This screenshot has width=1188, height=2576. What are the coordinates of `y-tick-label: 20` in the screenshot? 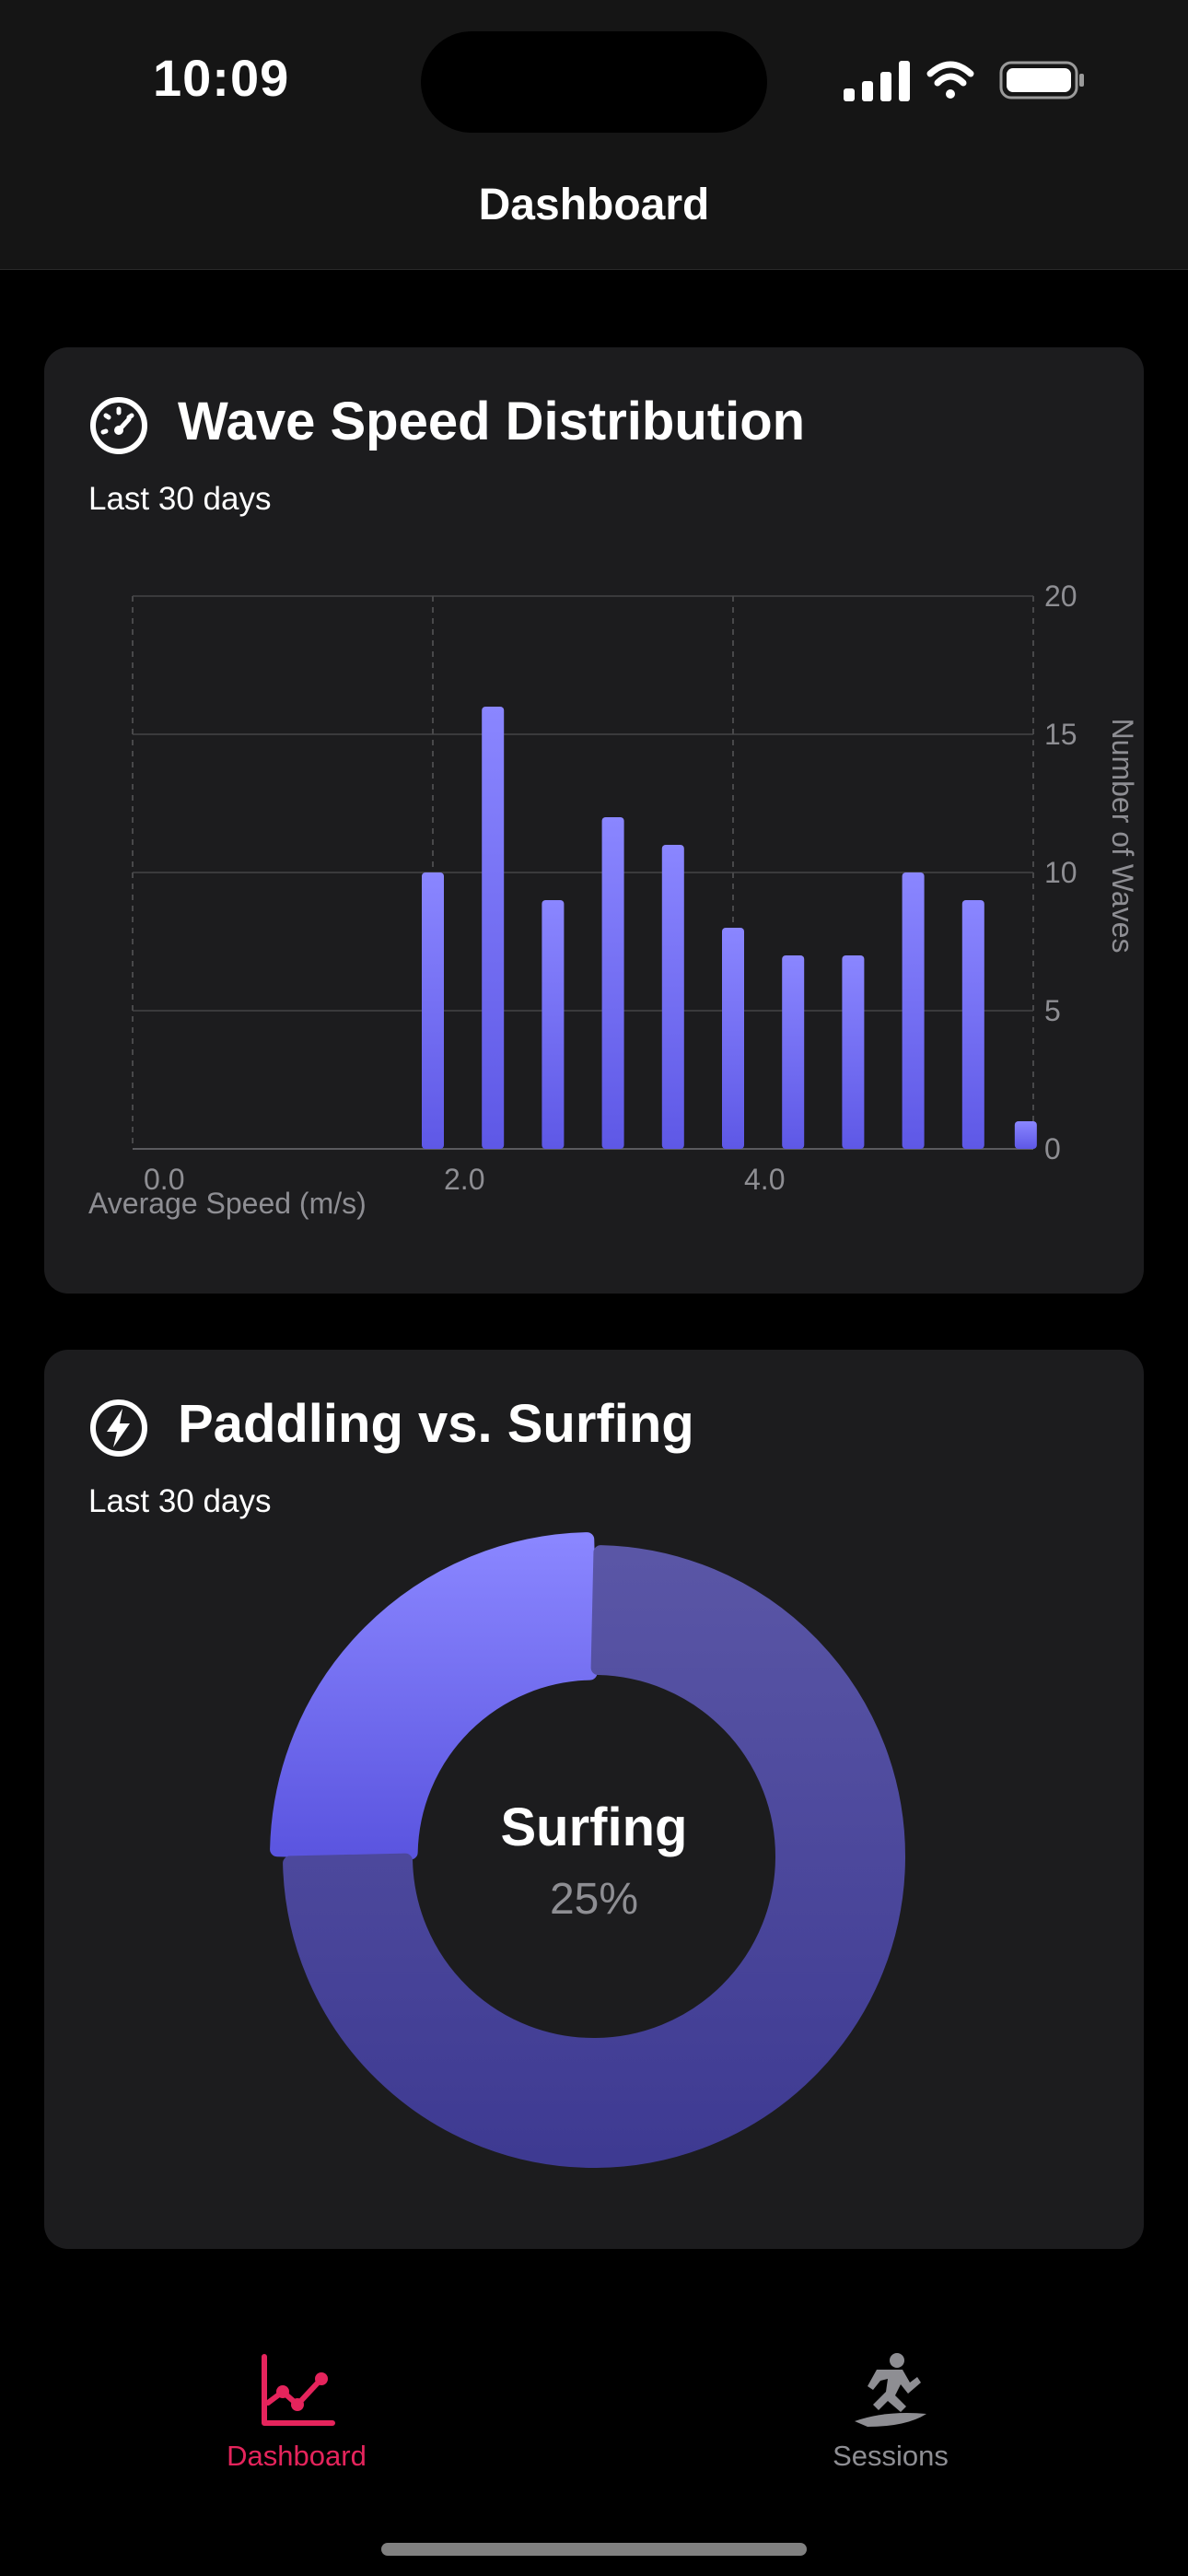 It's located at (1060, 596).